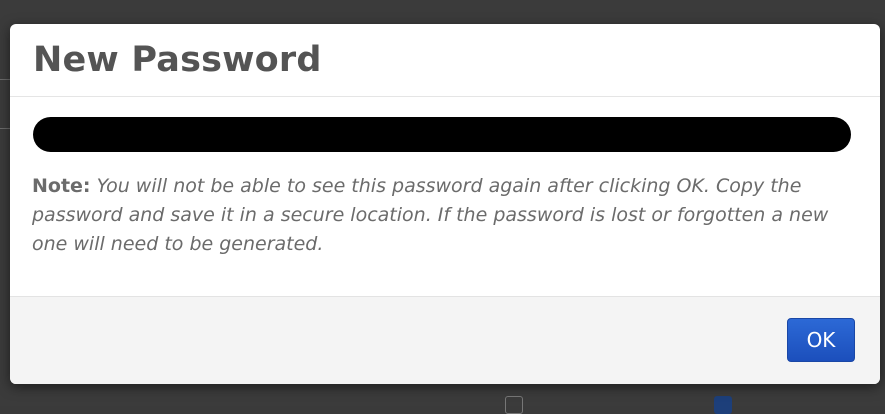  Describe the element at coordinates (177, 60) in the screenshot. I see `dialog-title: New Password` at that location.